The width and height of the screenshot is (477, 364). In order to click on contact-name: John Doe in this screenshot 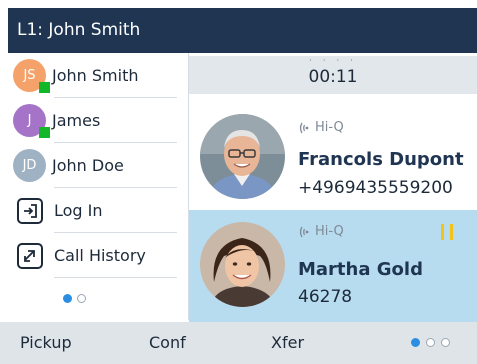, I will do `click(88, 165)`.